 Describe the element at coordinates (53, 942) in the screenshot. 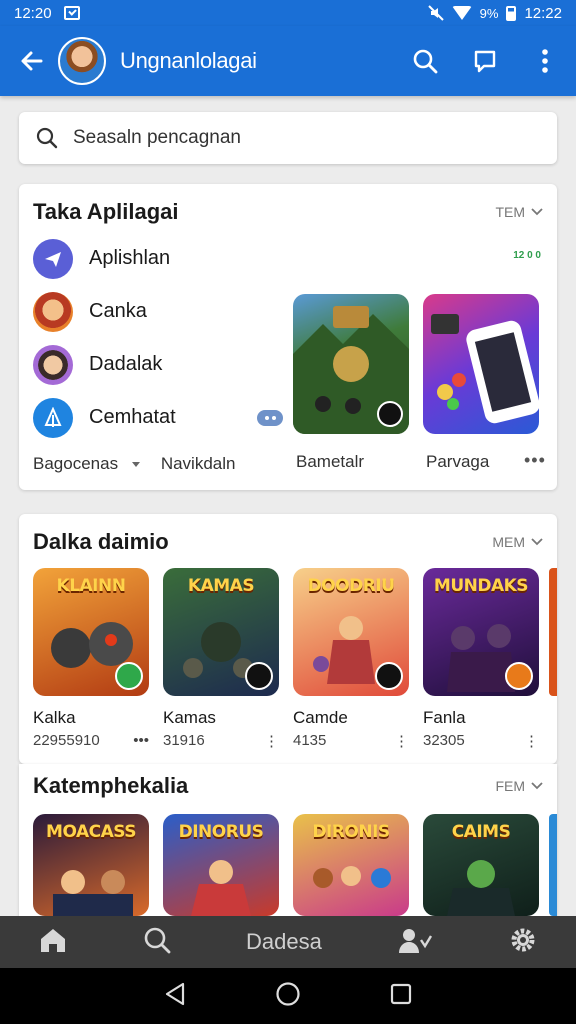

I see `home-icon` at that location.